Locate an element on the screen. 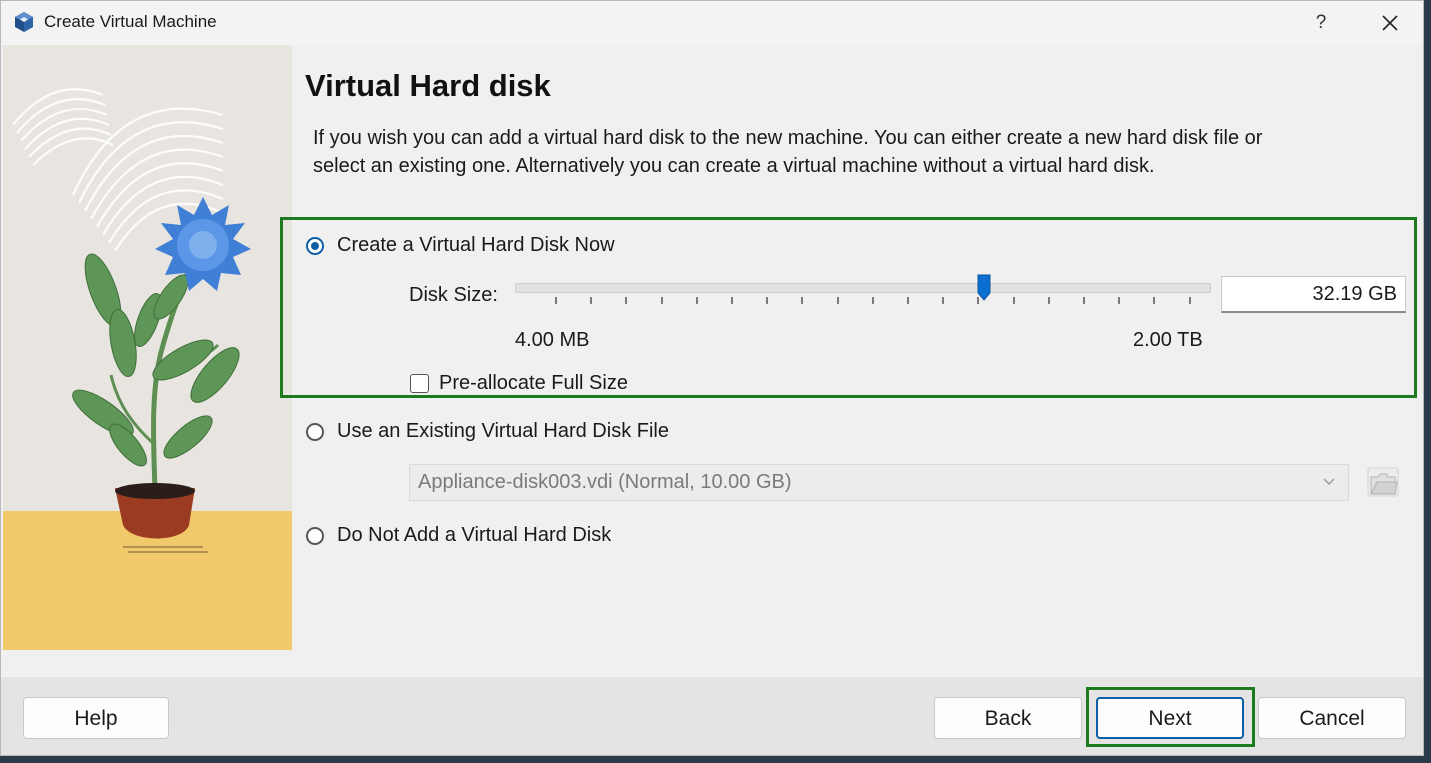 This screenshot has height=763, width=1431. preallocate-label: Pre-allocate Full Size is located at coordinates (533, 383).